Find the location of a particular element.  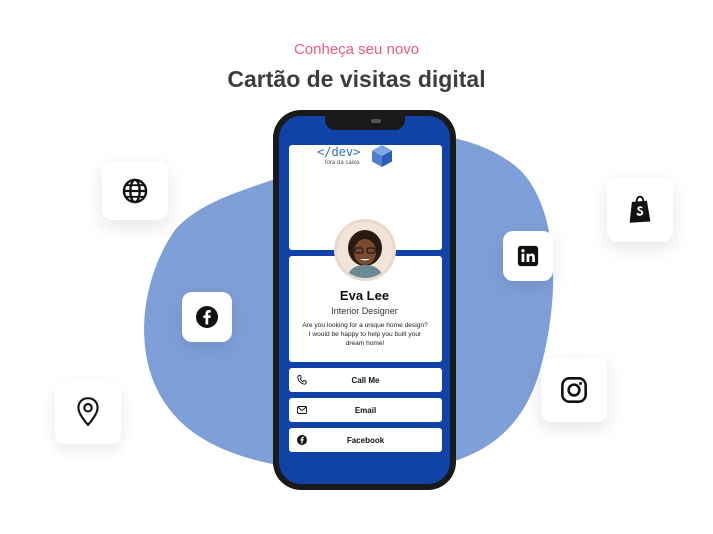

shopify-icon is located at coordinates (640, 209).